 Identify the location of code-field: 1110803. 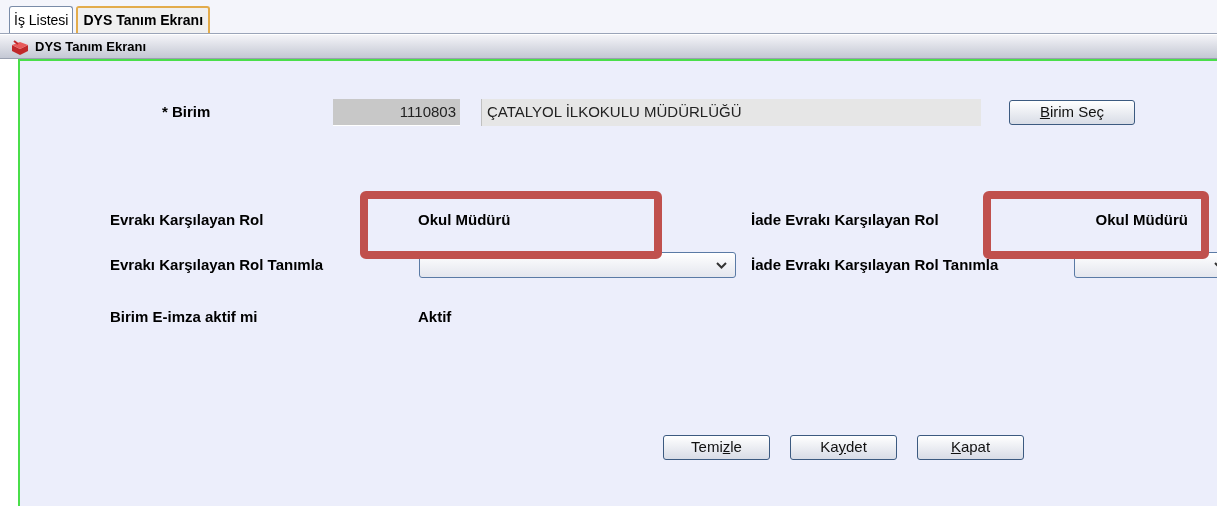
(396, 112).